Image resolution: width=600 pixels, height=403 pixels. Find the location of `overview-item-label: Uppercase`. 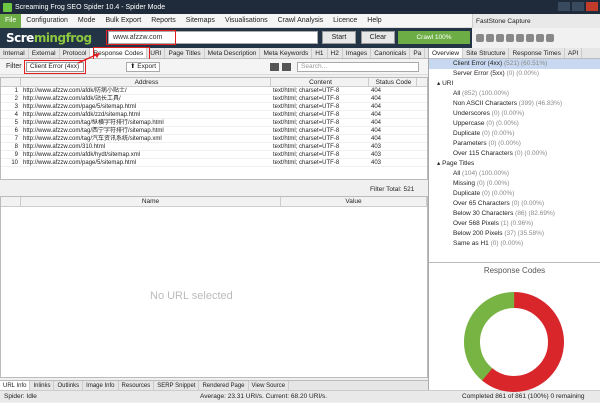

overview-item-label: Uppercase is located at coordinates (469, 123).